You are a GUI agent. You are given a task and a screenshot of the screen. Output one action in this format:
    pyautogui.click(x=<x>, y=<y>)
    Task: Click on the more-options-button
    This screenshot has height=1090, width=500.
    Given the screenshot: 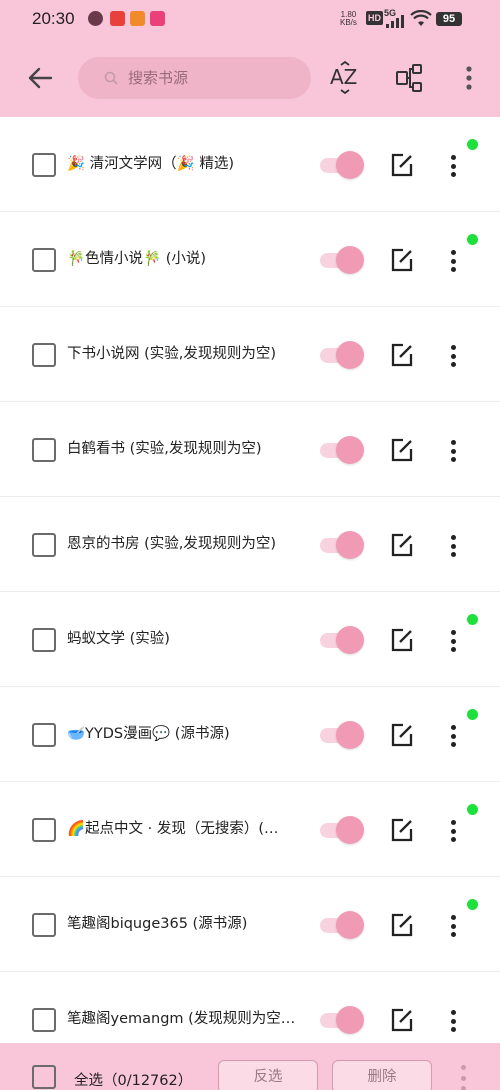 What is the action you would take?
    pyautogui.click(x=469, y=78)
    